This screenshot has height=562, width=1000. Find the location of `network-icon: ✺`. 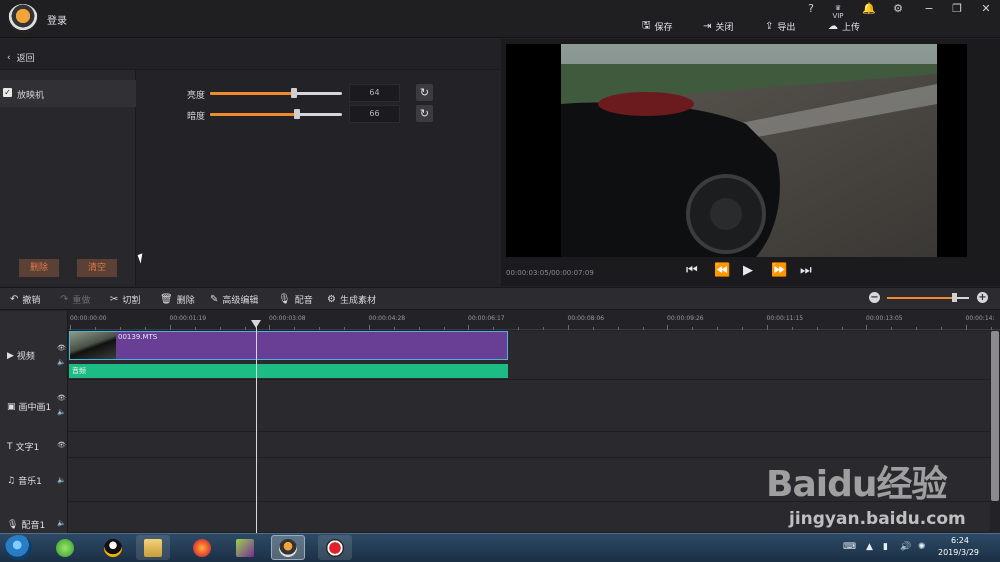

network-icon: ✺ is located at coordinates (922, 547).